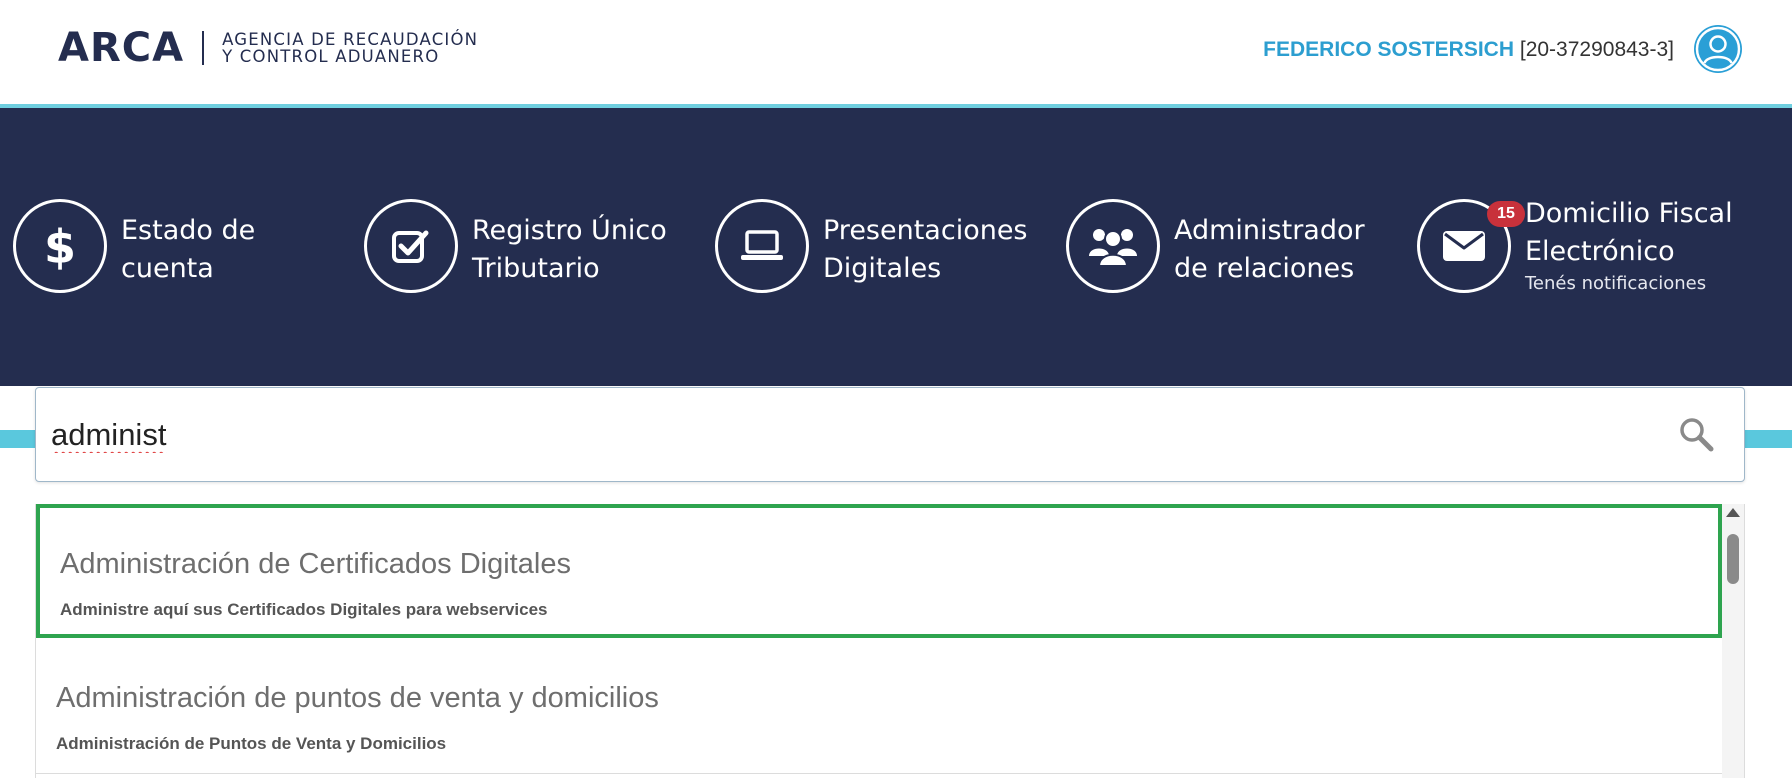 This screenshot has width=1792, height=778. What do you see at coordinates (762, 246) in the screenshot?
I see `laptop-icon` at bounding box center [762, 246].